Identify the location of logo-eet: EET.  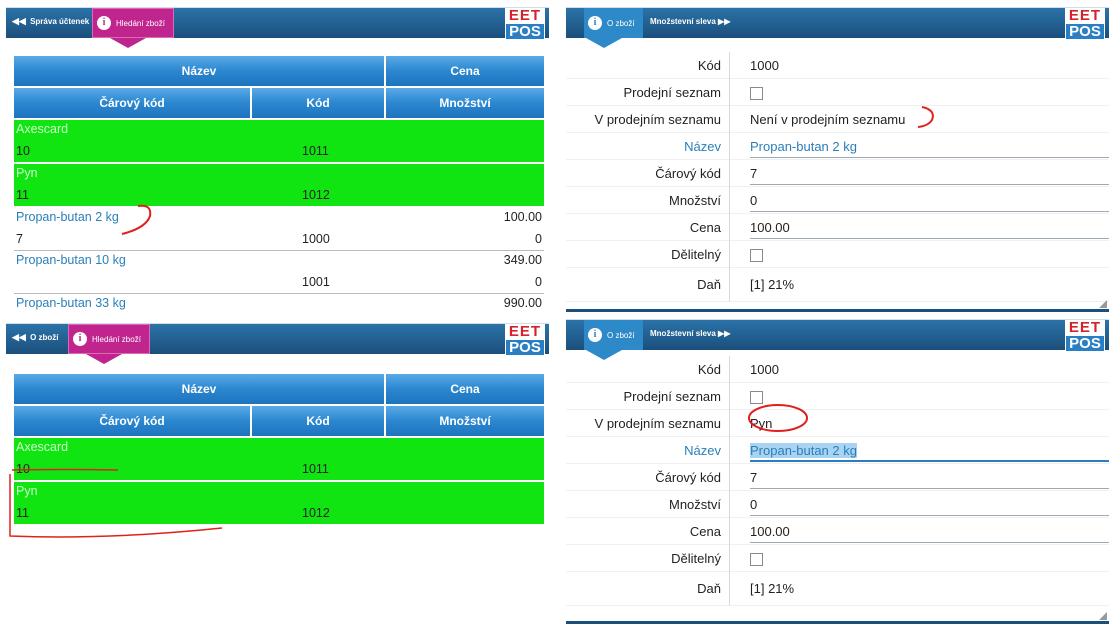
(1085, 15).